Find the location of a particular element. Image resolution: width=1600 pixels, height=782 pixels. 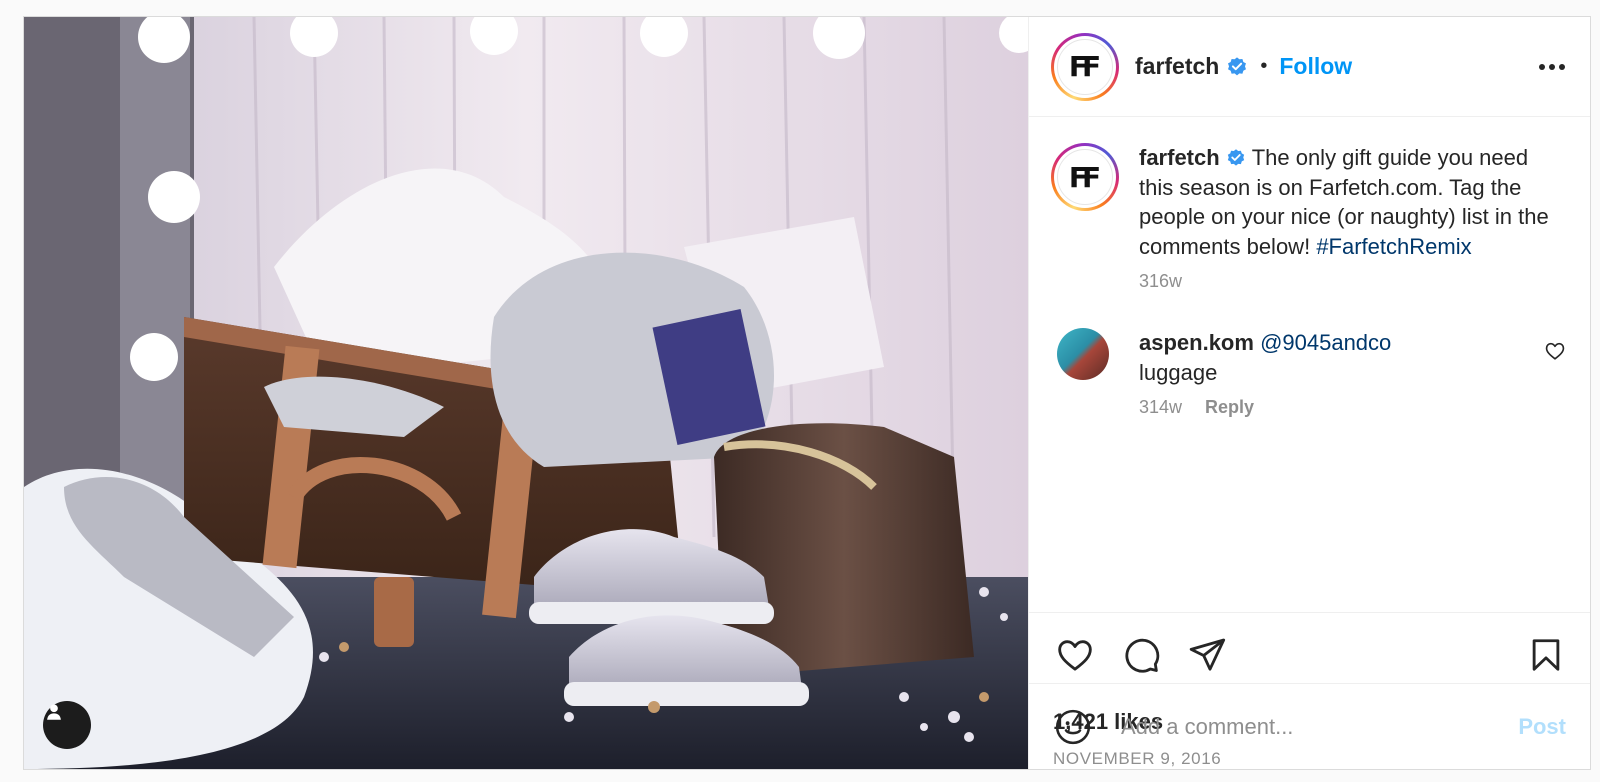

comment-username: aspen.kom is located at coordinates (1196, 342).